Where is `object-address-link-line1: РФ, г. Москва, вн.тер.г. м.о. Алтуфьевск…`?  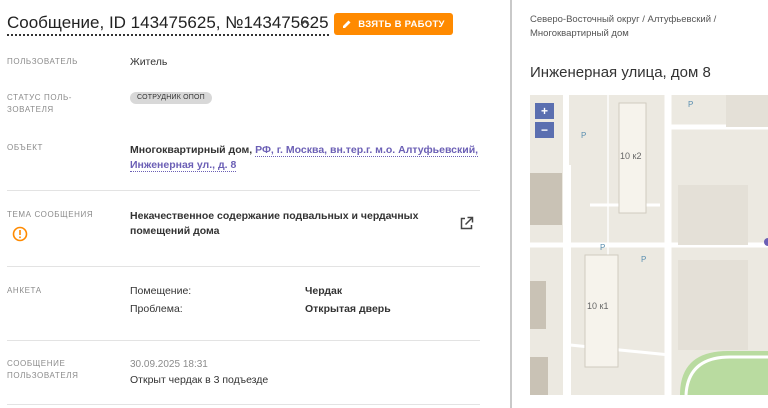 object-address-link-line1: РФ, г. Москва, вн.тер.г. м.о. Алтуфьевск… is located at coordinates (367, 150).